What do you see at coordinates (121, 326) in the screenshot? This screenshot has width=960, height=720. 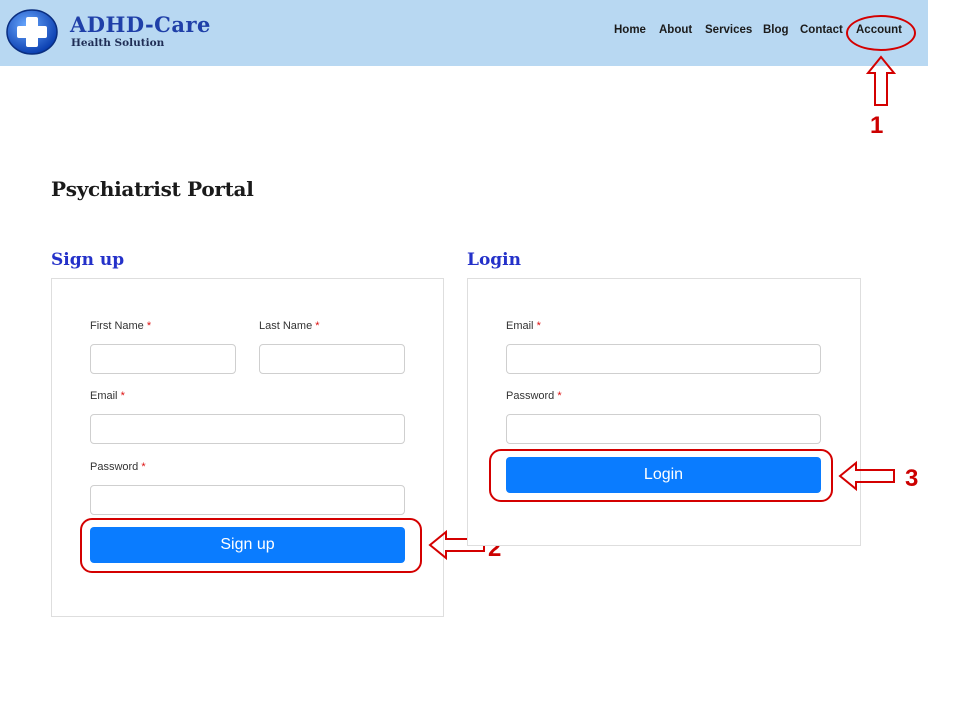 I see `first-name-label: First Name *` at bounding box center [121, 326].